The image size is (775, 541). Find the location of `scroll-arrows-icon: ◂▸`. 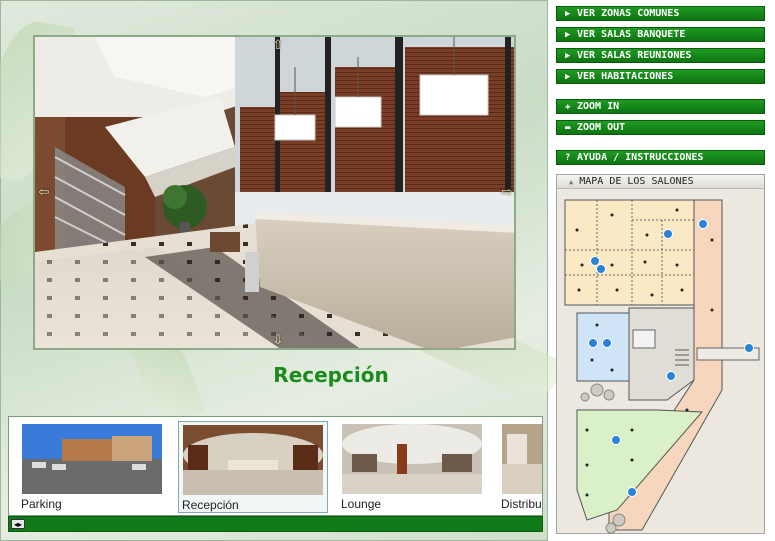

scroll-arrows-icon: ◂▸ is located at coordinates (18, 524).